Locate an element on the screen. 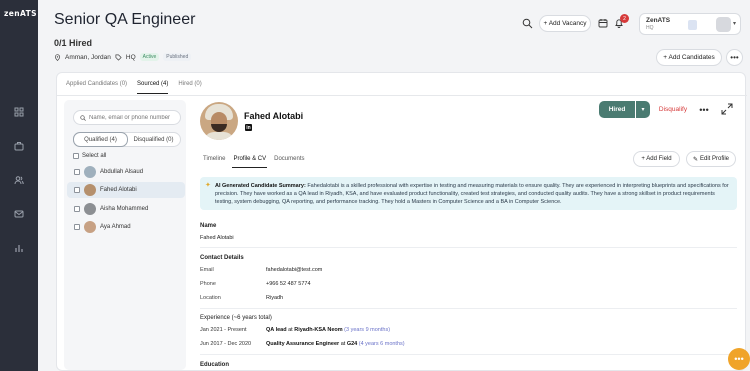  candidate-photo is located at coordinates (219, 121).